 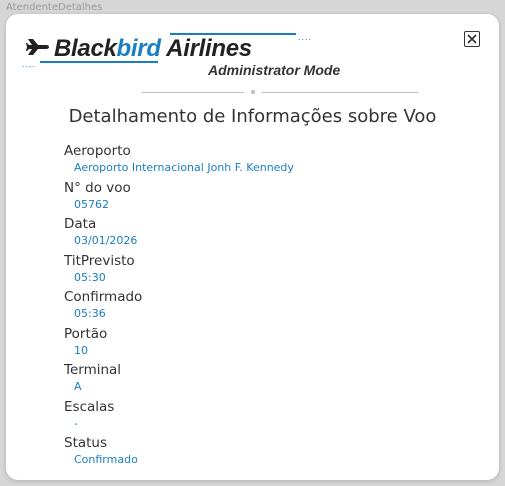 I want to click on field-value: 05:36, so click(x=90, y=313).